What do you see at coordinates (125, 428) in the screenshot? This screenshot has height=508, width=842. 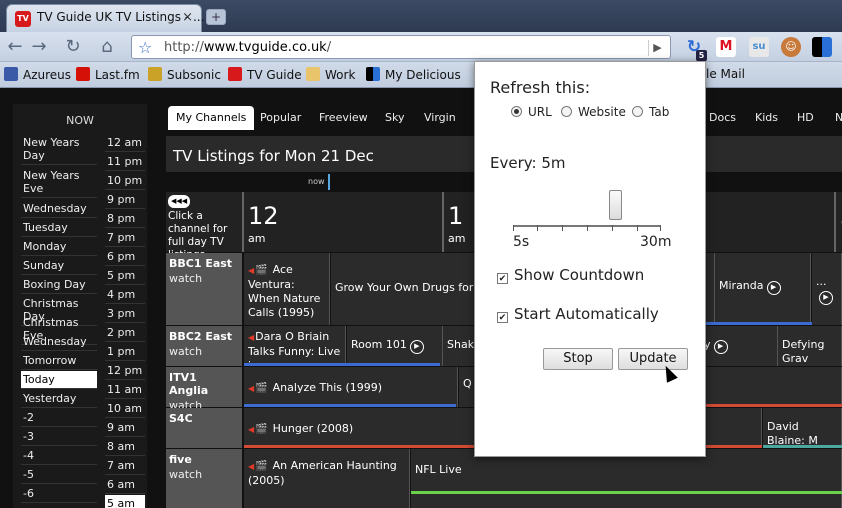 I see `hour-item: 9 am` at bounding box center [125, 428].